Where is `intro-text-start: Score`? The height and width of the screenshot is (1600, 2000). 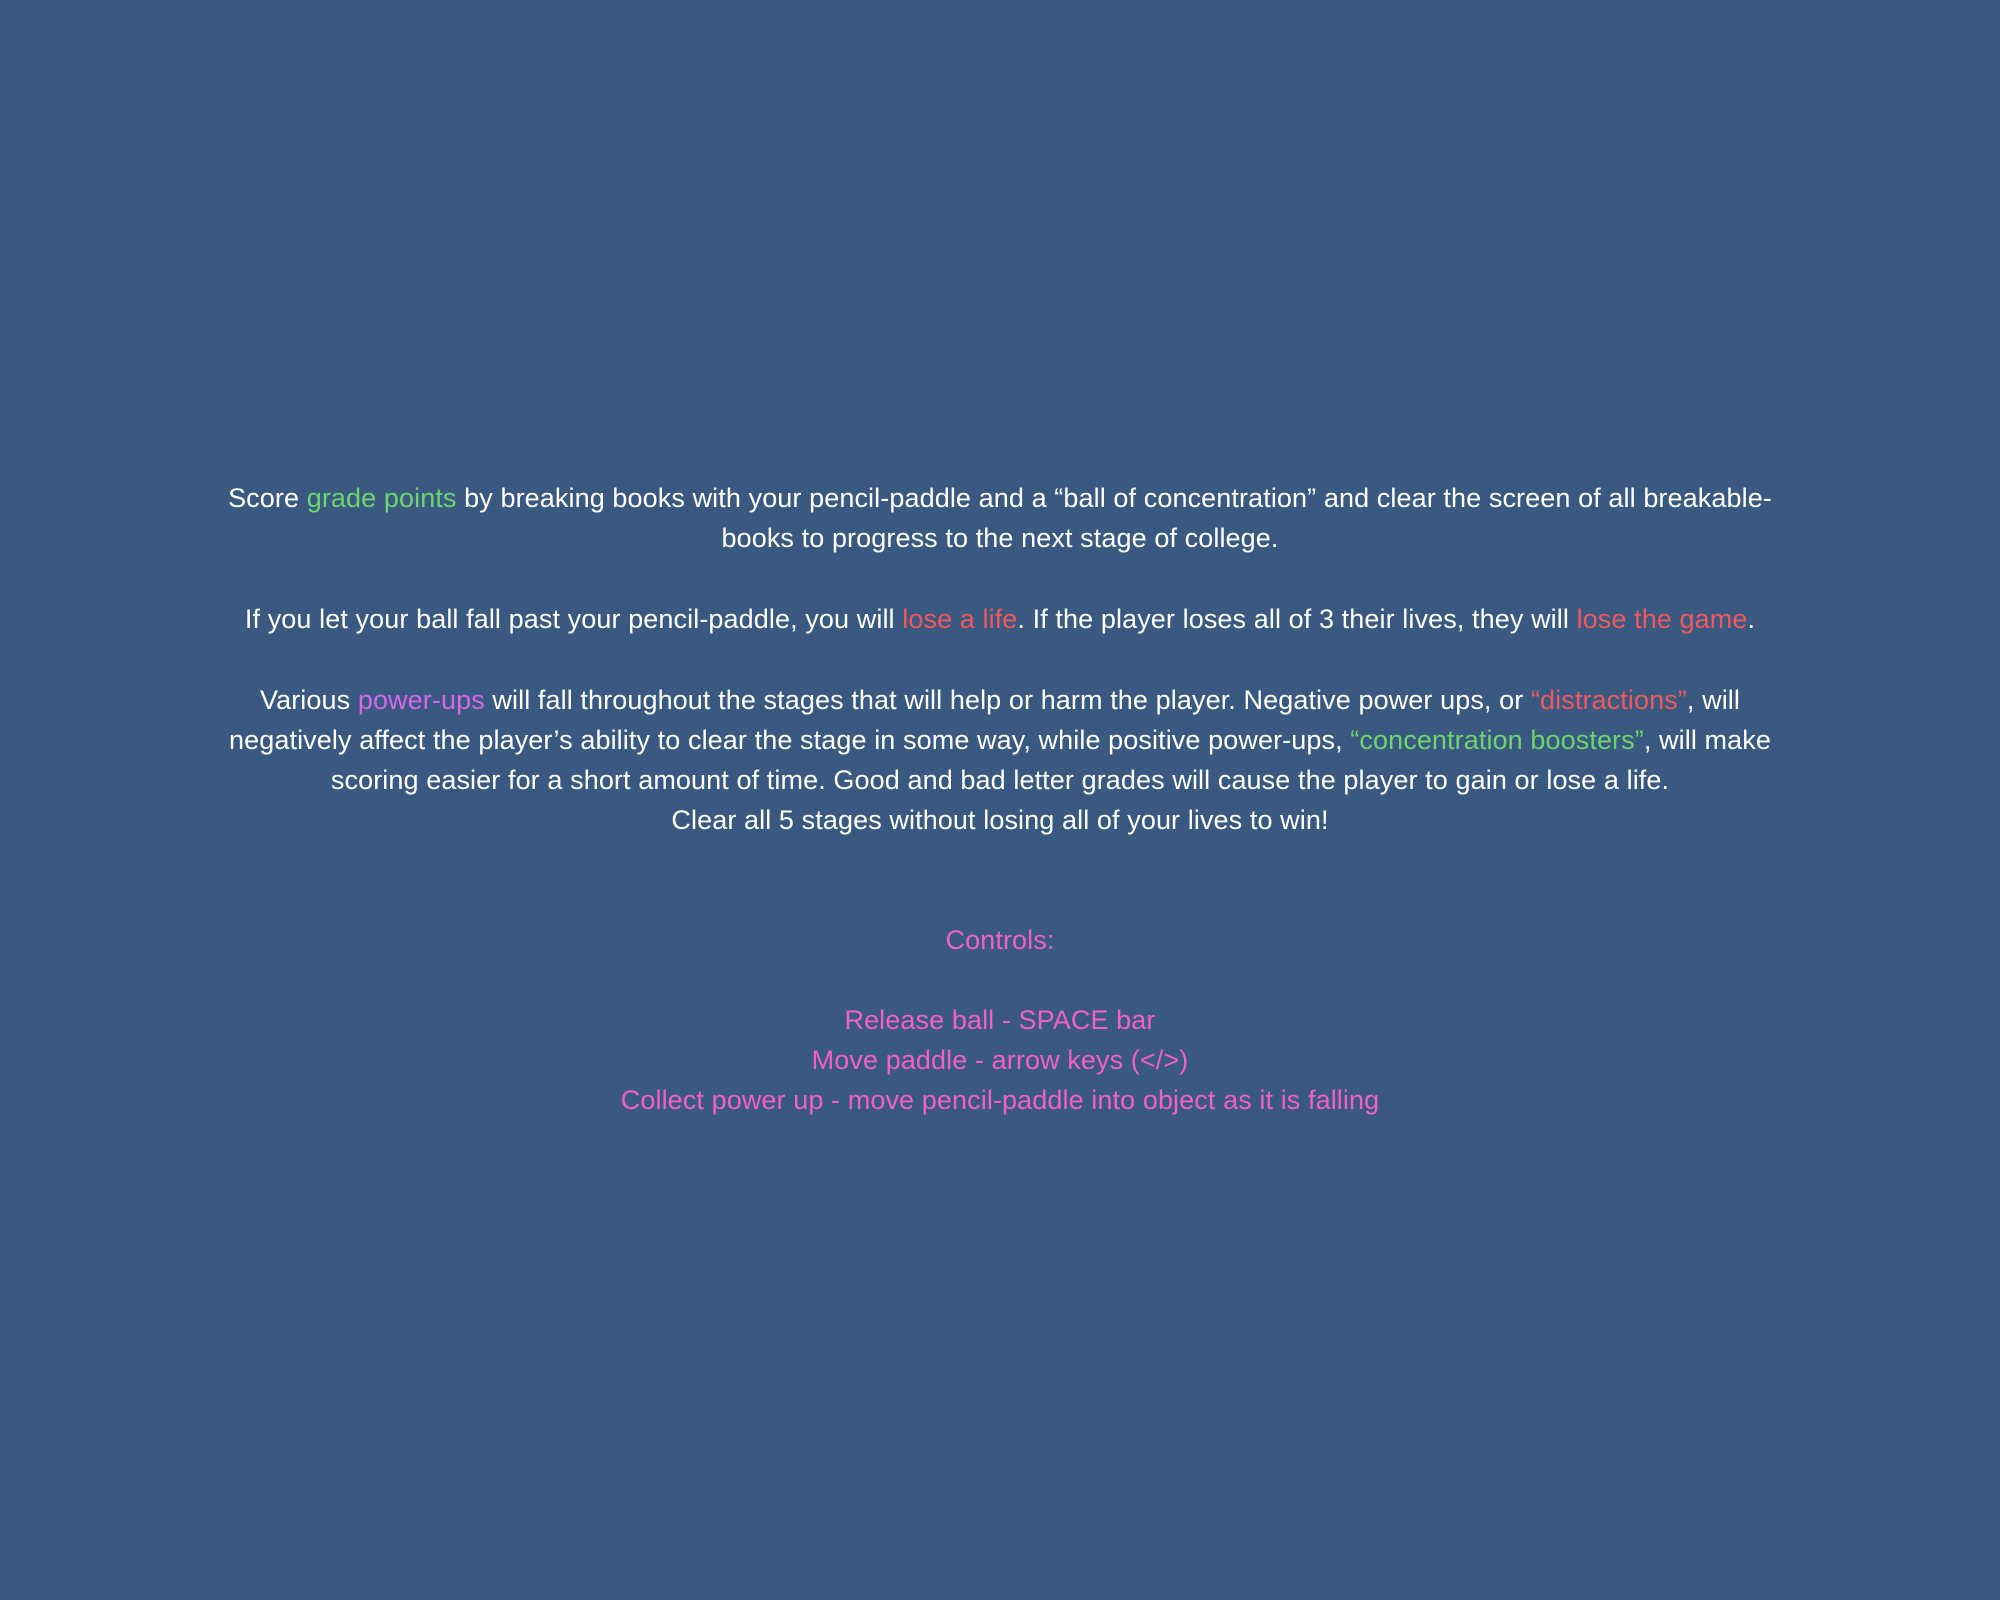 intro-text-start: Score is located at coordinates (267, 498).